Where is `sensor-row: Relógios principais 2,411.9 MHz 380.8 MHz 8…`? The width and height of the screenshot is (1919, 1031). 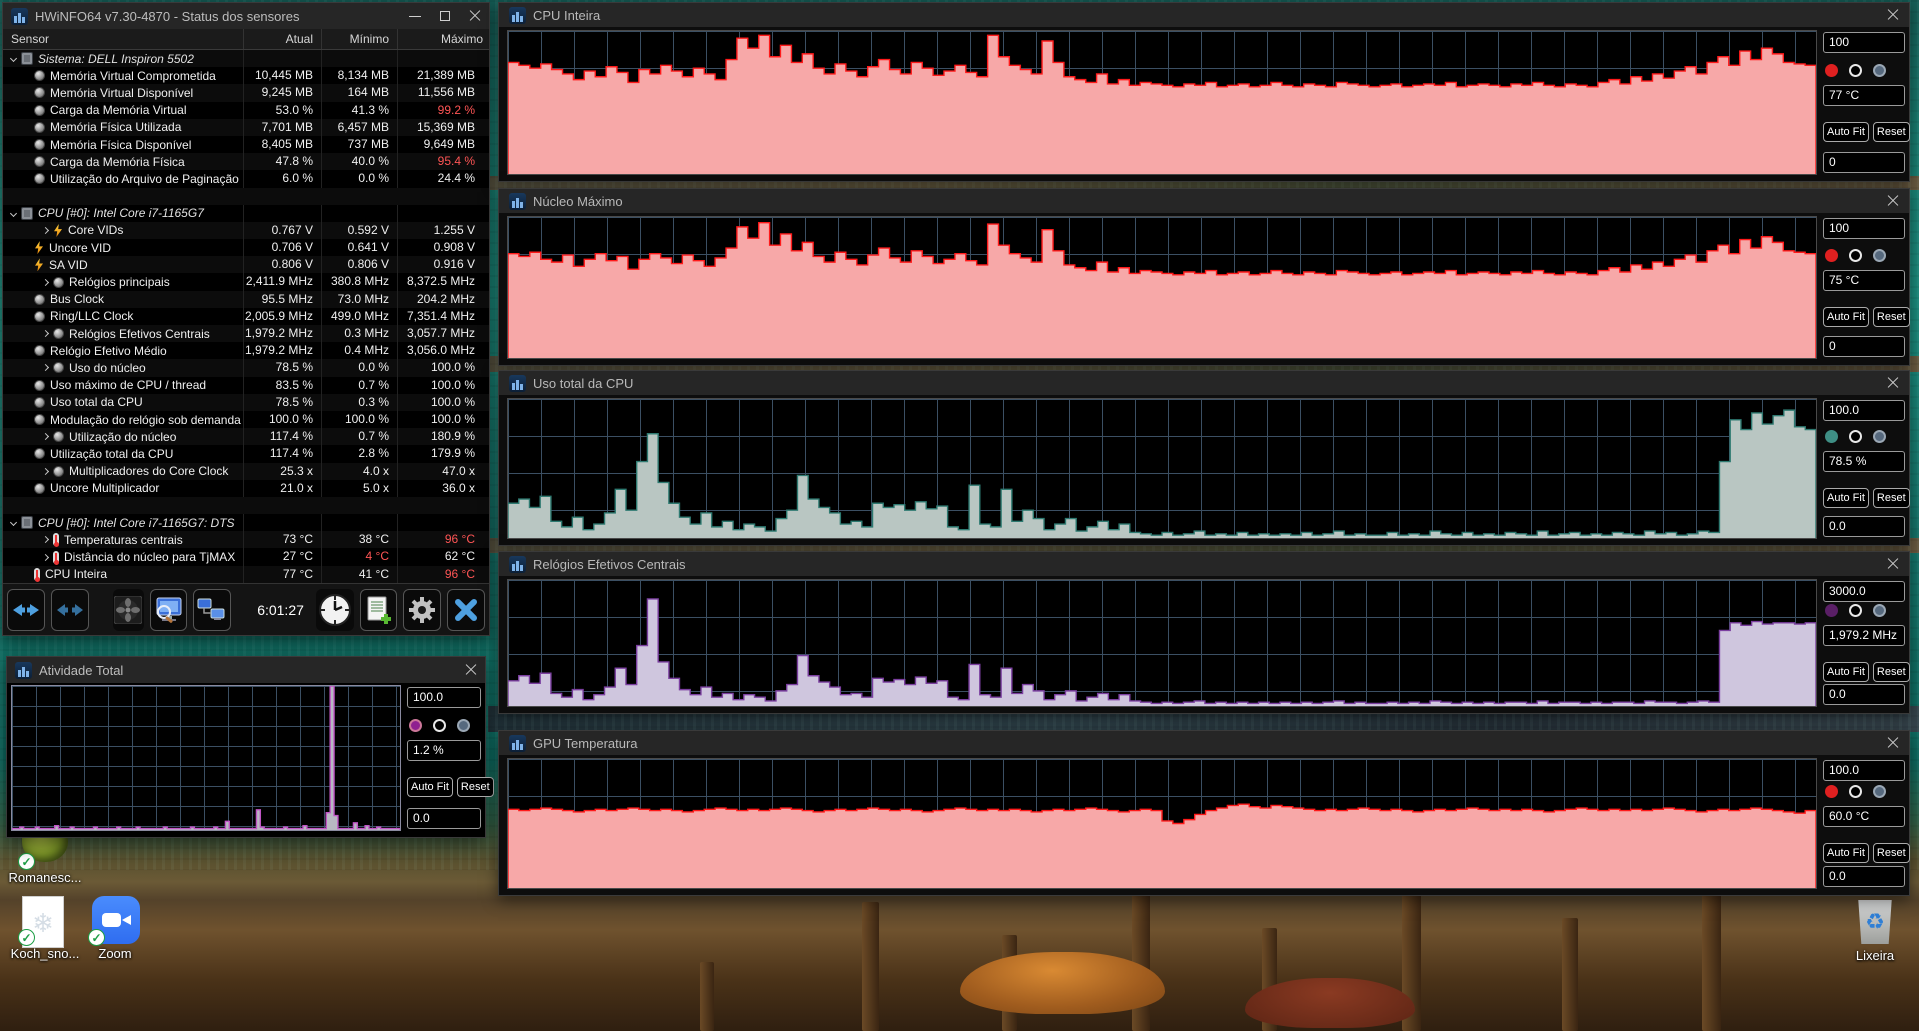 sensor-row: Relógios principais 2,411.9 MHz 380.8 MHz 8… is located at coordinates (246, 282).